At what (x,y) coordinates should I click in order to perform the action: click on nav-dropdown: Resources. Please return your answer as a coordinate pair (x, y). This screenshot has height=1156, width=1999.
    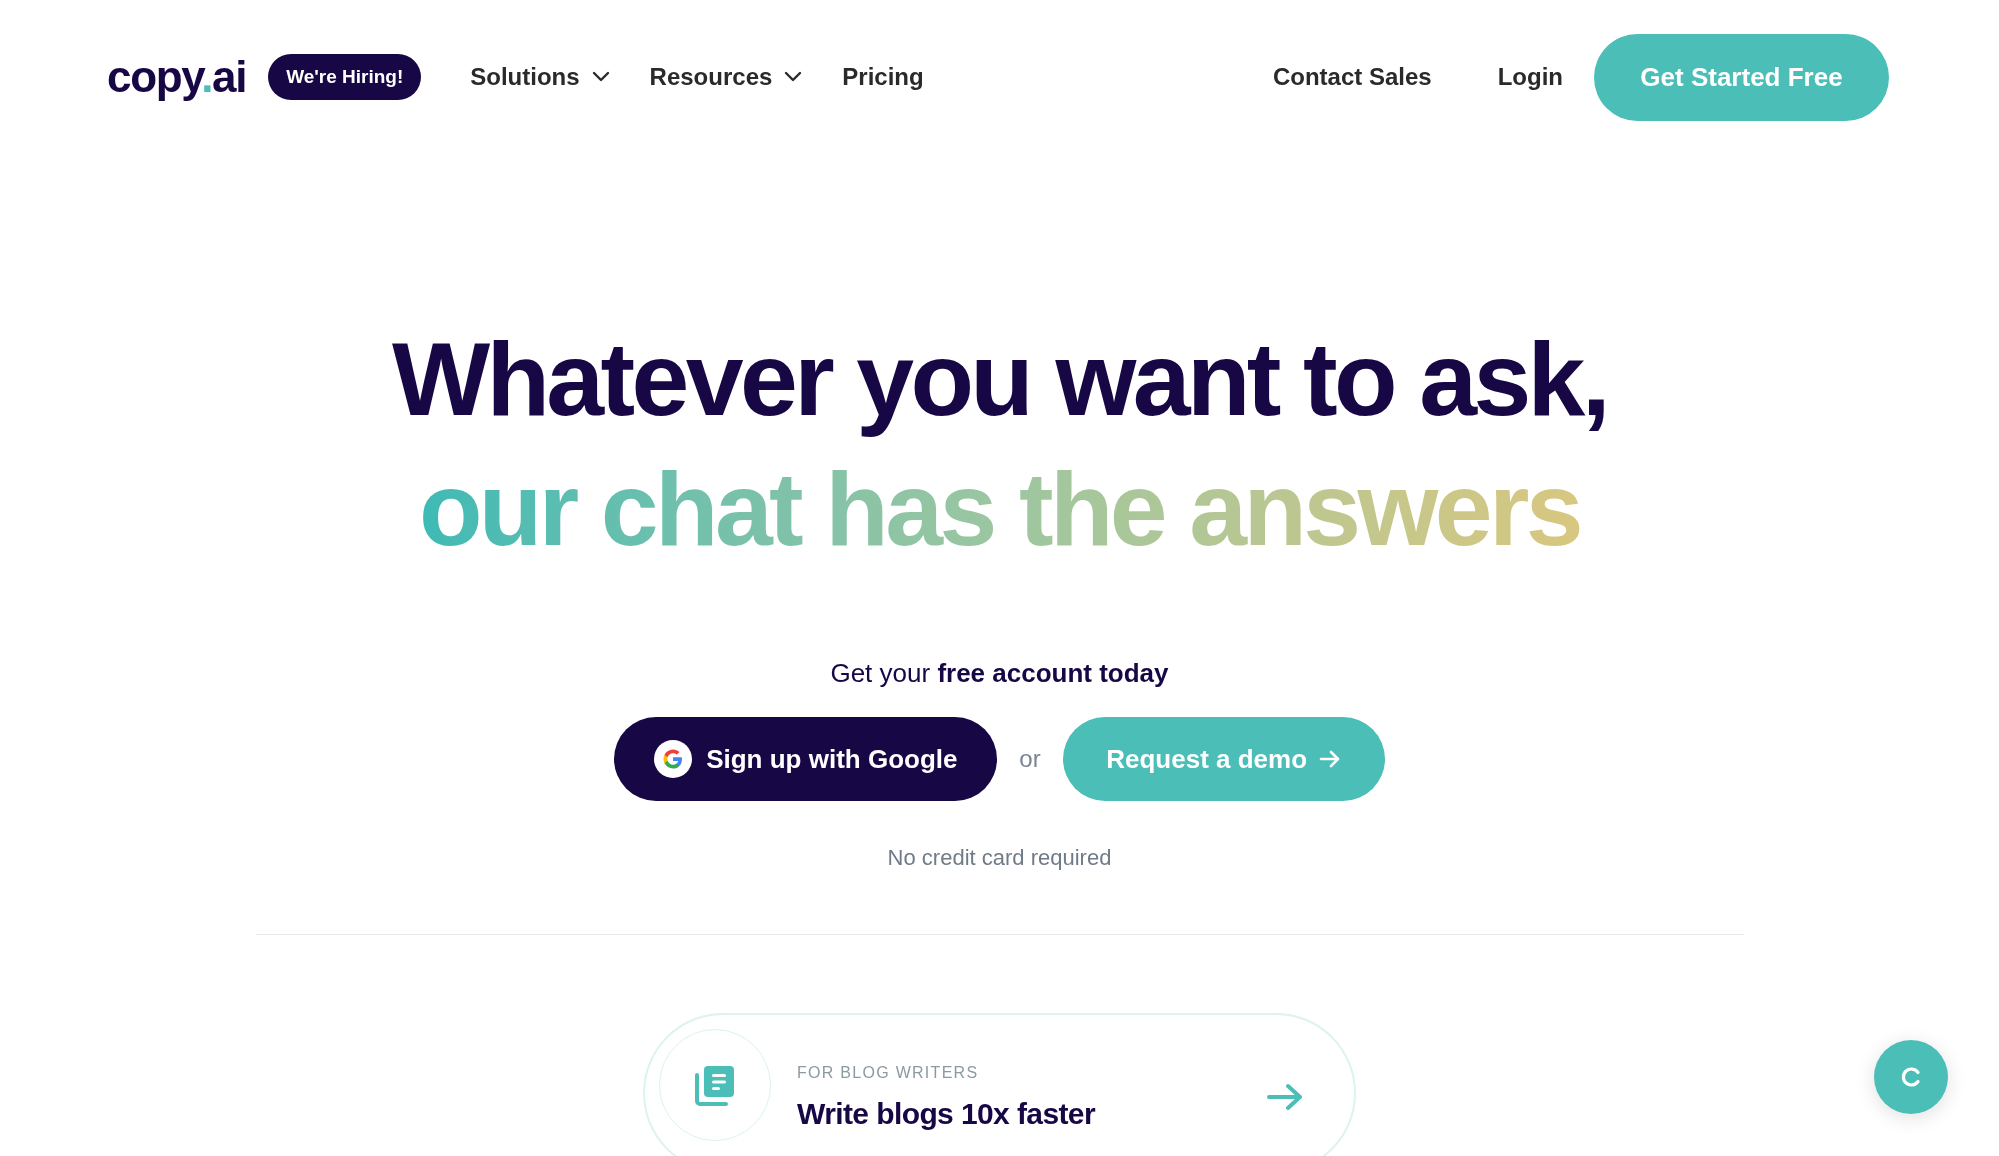
    Looking at the image, I should click on (726, 77).